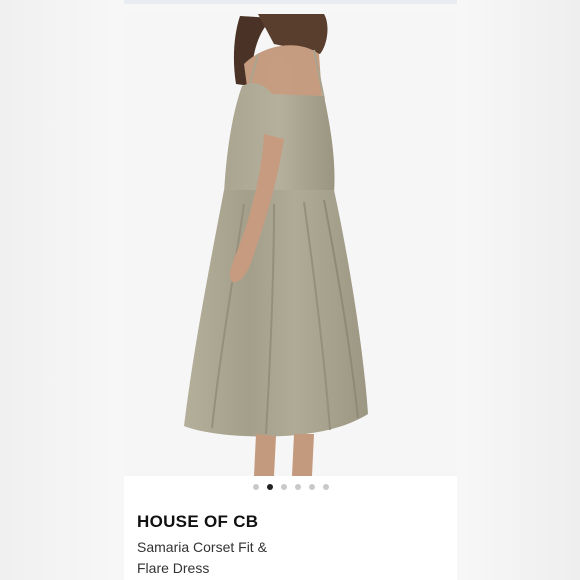  I want to click on image-pagination, so click(290, 488).